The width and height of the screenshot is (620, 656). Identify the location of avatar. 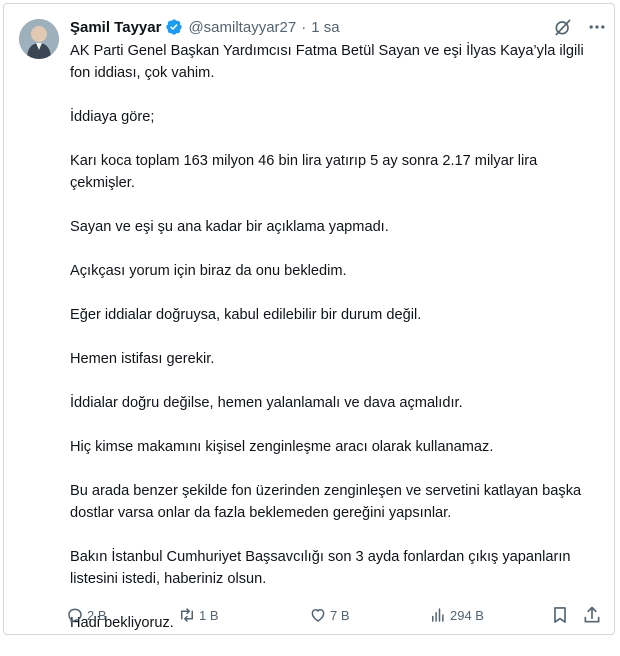
(39, 39).